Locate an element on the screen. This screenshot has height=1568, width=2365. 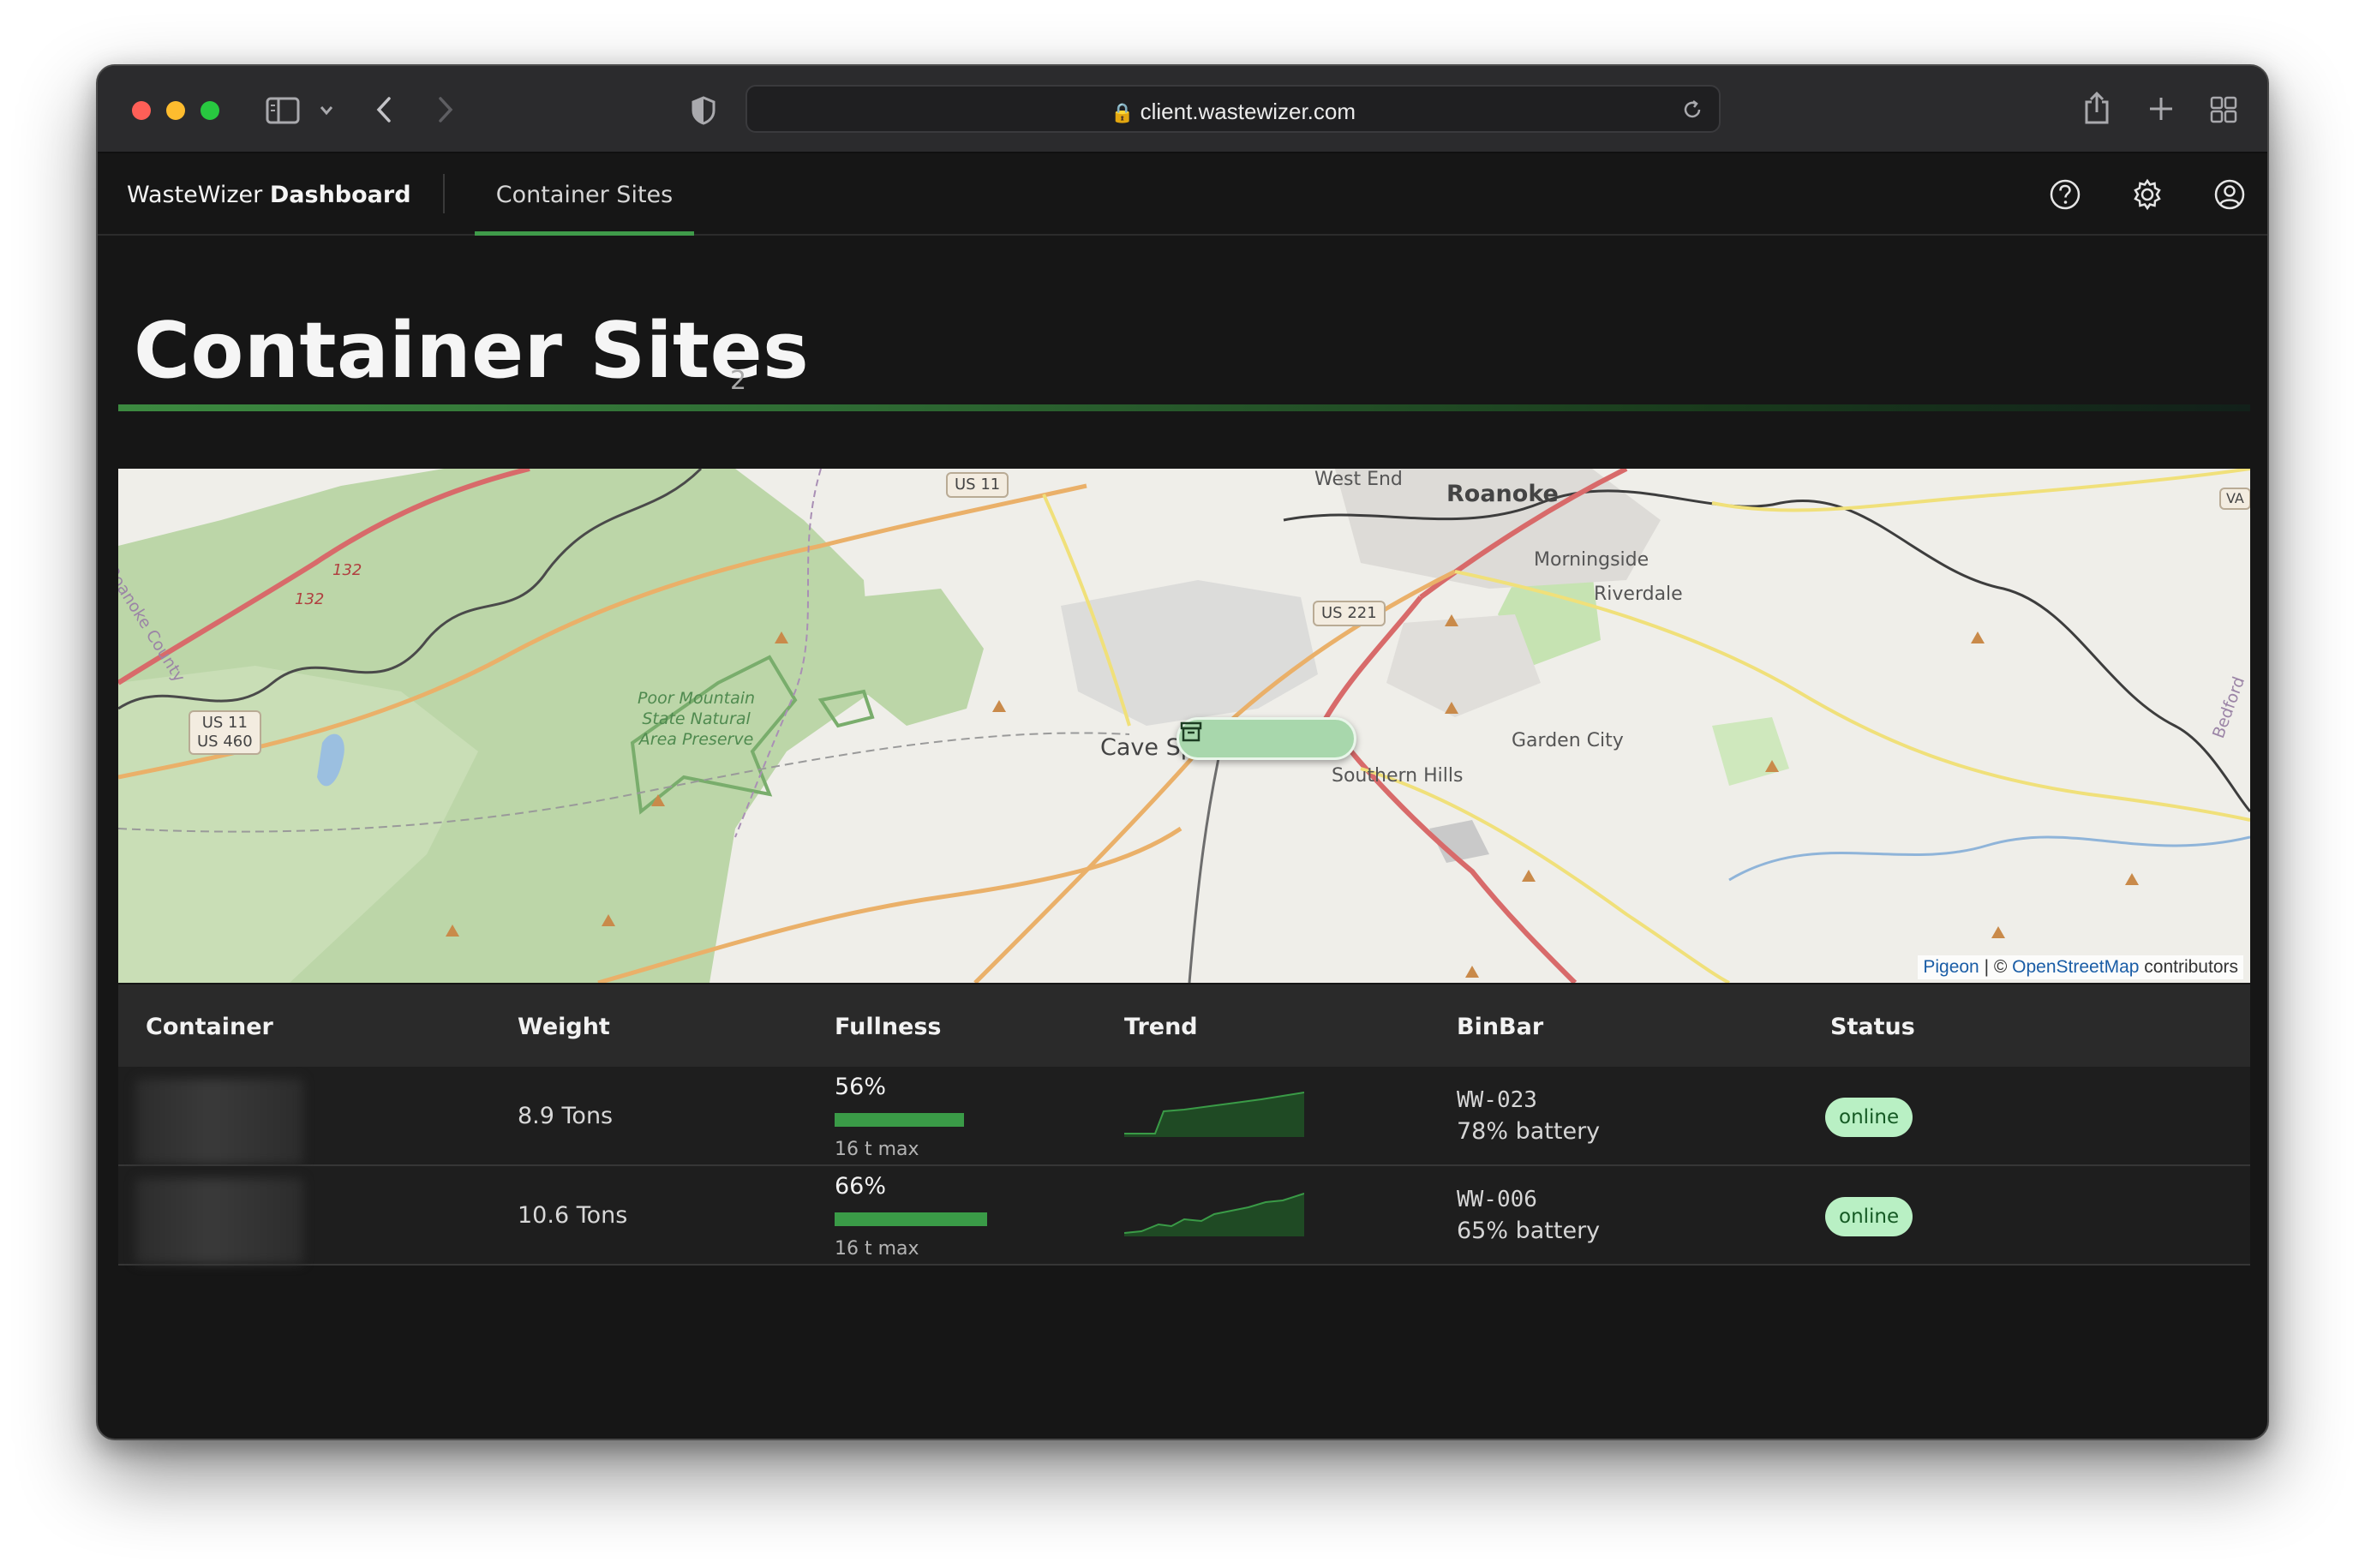
route-shield-us221: US 221 is located at coordinates (1349, 613).